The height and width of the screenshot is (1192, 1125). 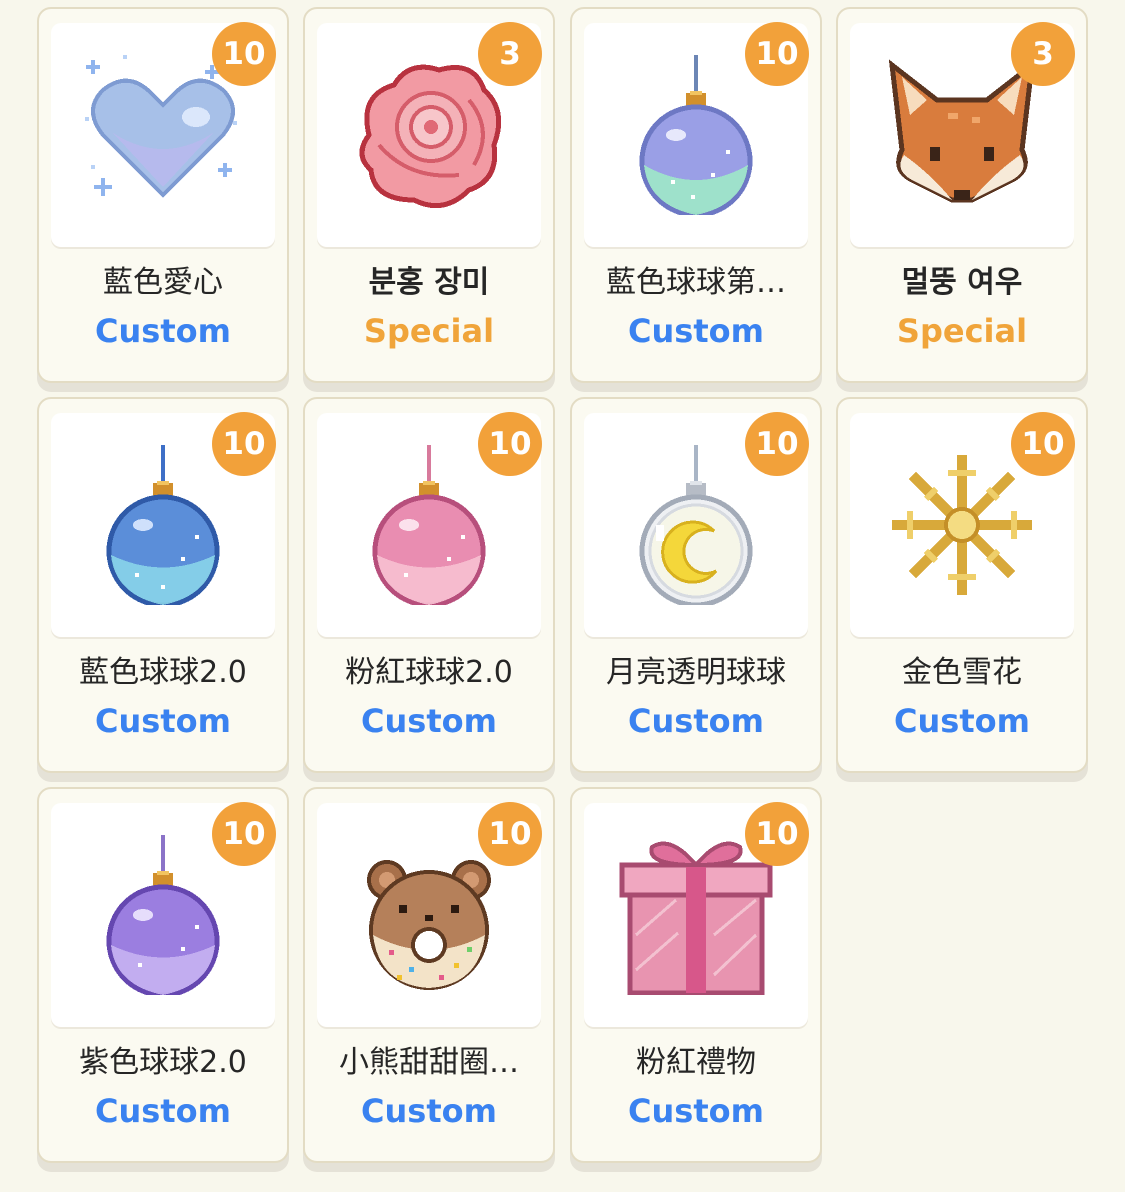 I want to click on purple-ornament-icon, so click(x=163, y=915).